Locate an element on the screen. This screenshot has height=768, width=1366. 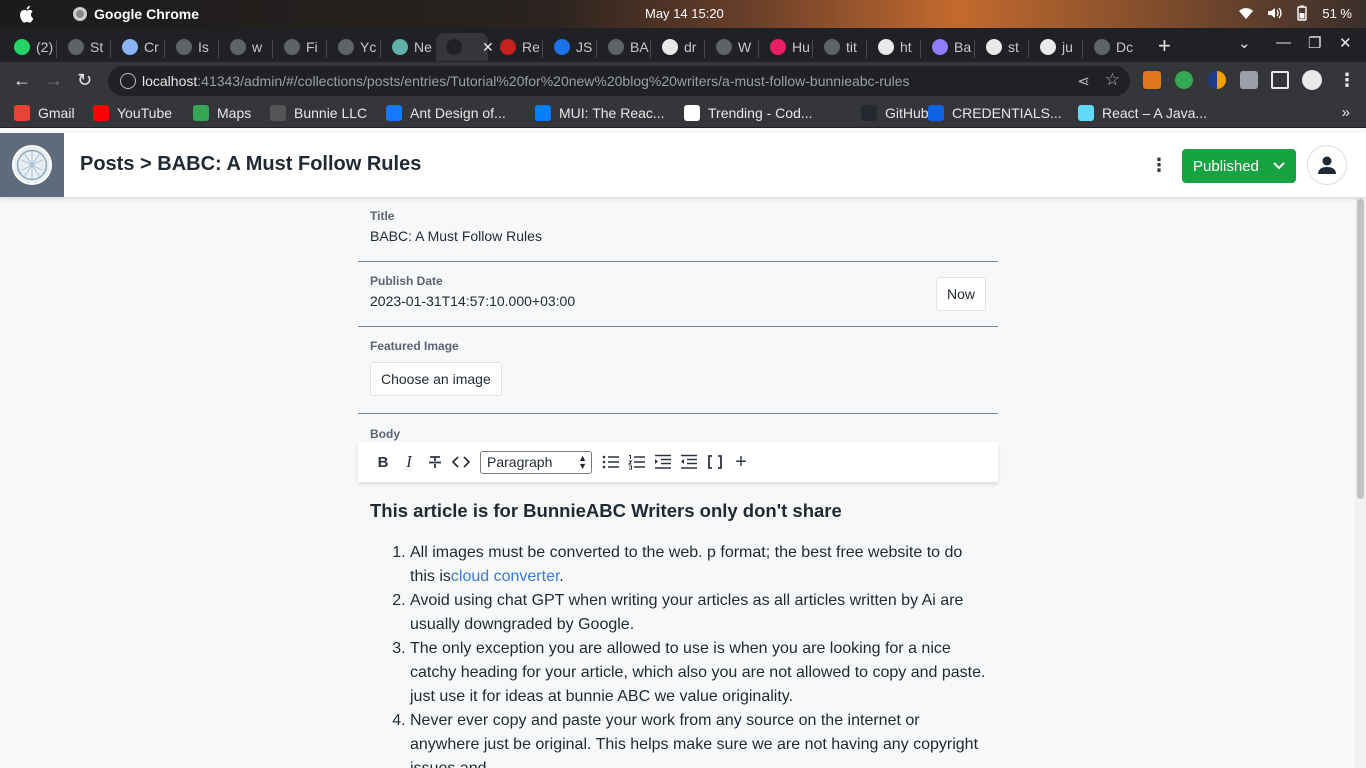
site-info-icon is located at coordinates (128, 81).